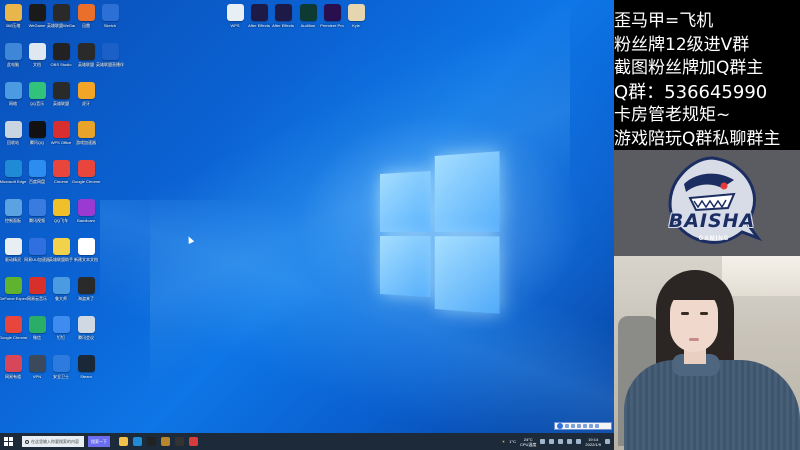  What do you see at coordinates (37, 55) in the screenshot?
I see `desktop-icon: 文档` at bounding box center [37, 55].